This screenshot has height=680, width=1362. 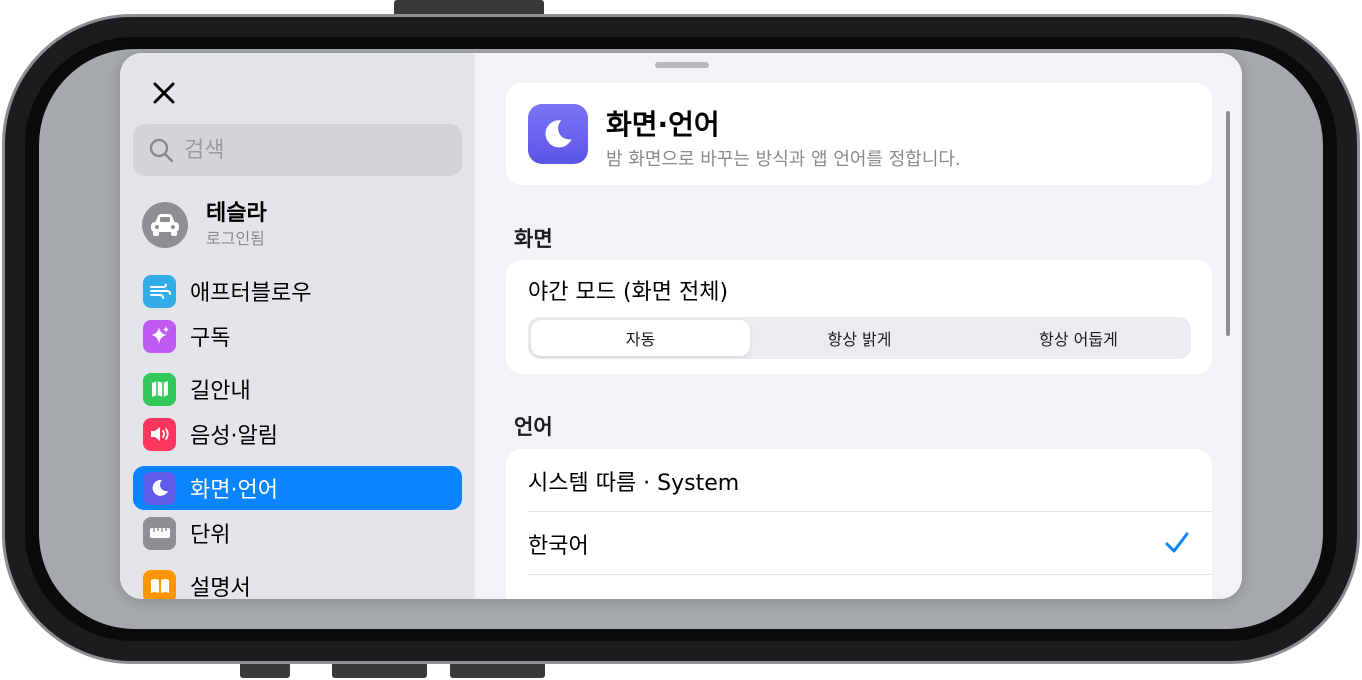 I want to click on sidebar-item-label: 애프터블로우, so click(x=251, y=293).